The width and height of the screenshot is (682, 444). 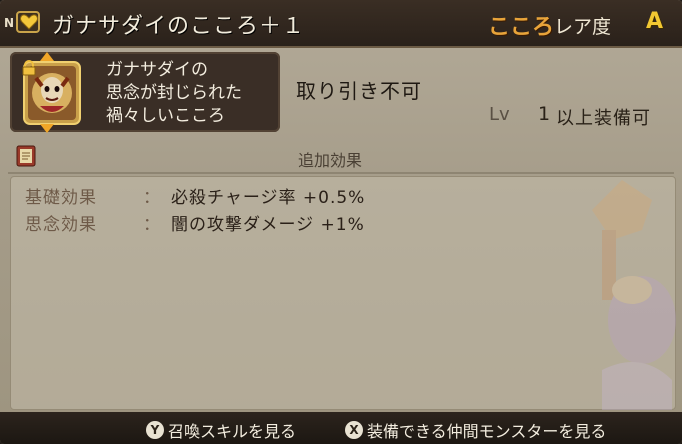 I want to click on rarity-value: A, so click(x=655, y=21).